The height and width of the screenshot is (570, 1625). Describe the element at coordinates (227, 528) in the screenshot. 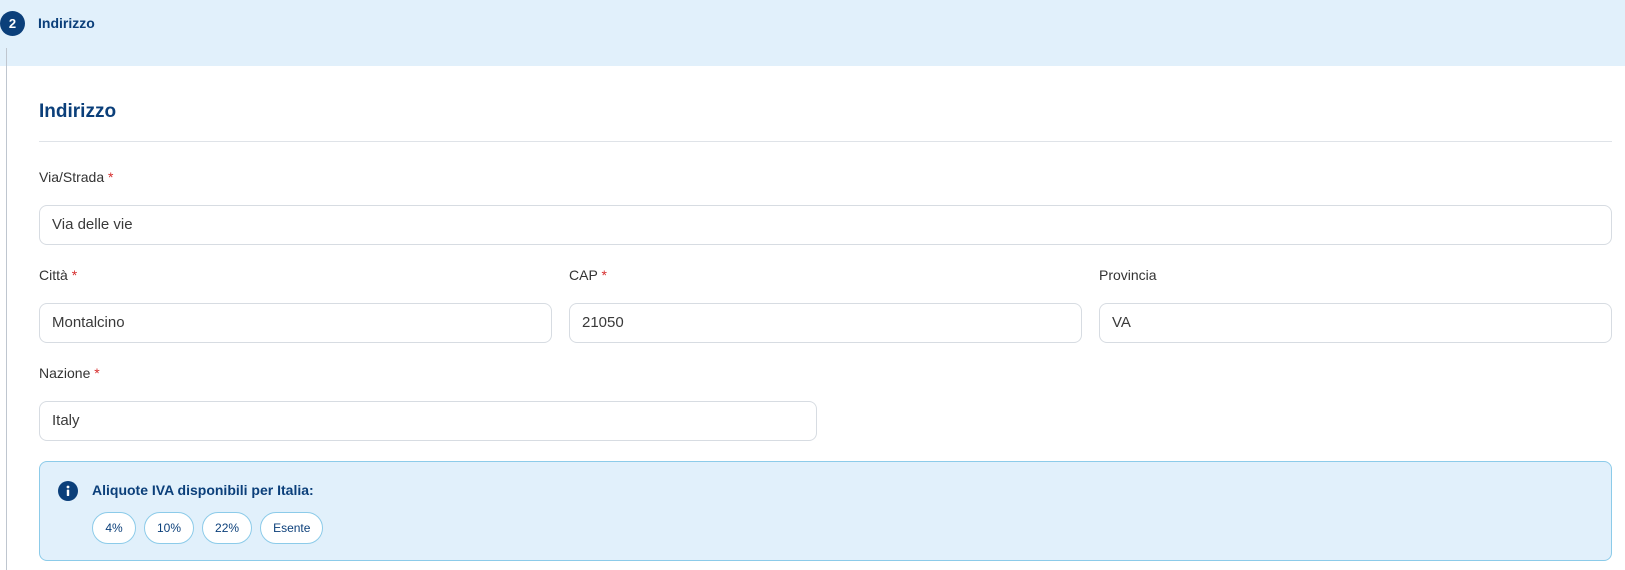

I see `vat-rate-chip: 22%` at that location.